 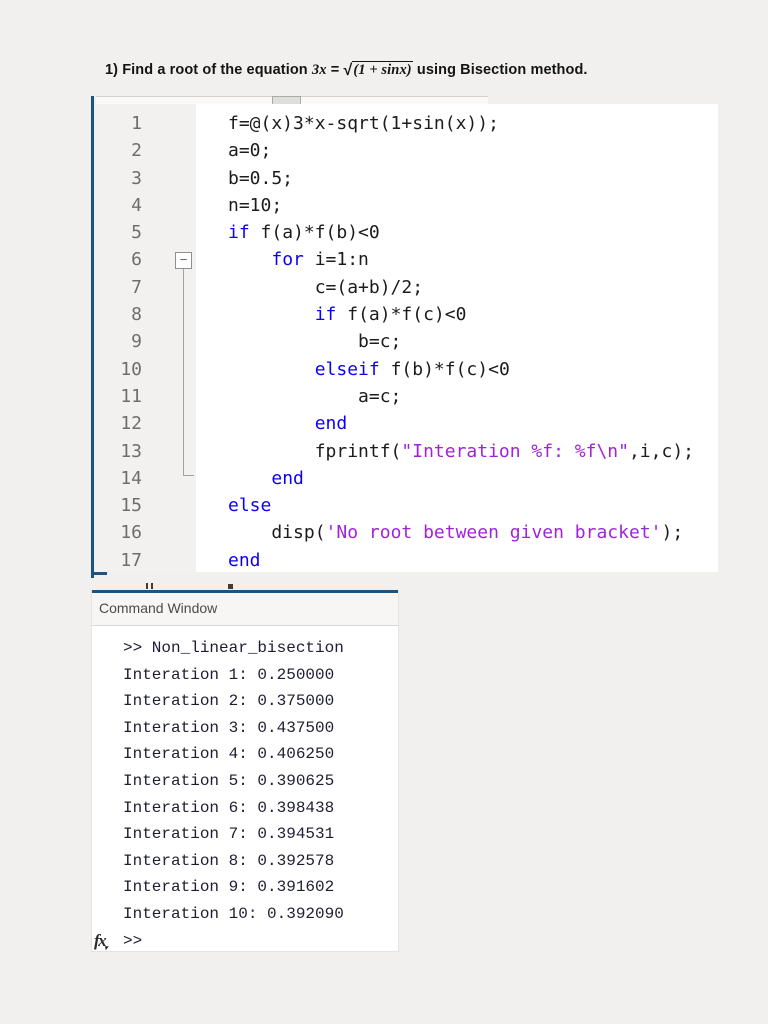 What do you see at coordinates (473, 232) in the screenshot?
I see `code-line: if f(a)*f(b)<0` at bounding box center [473, 232].